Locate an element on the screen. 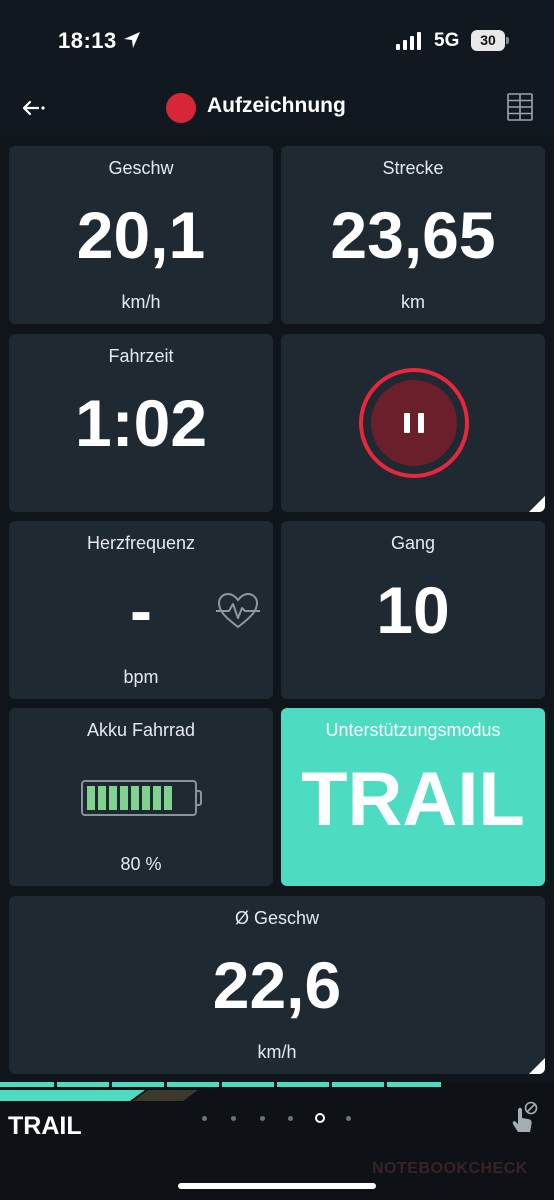 The width and height of the screenshot is (554, 1200). network-type: 5G is located at coordinates (447, 40).